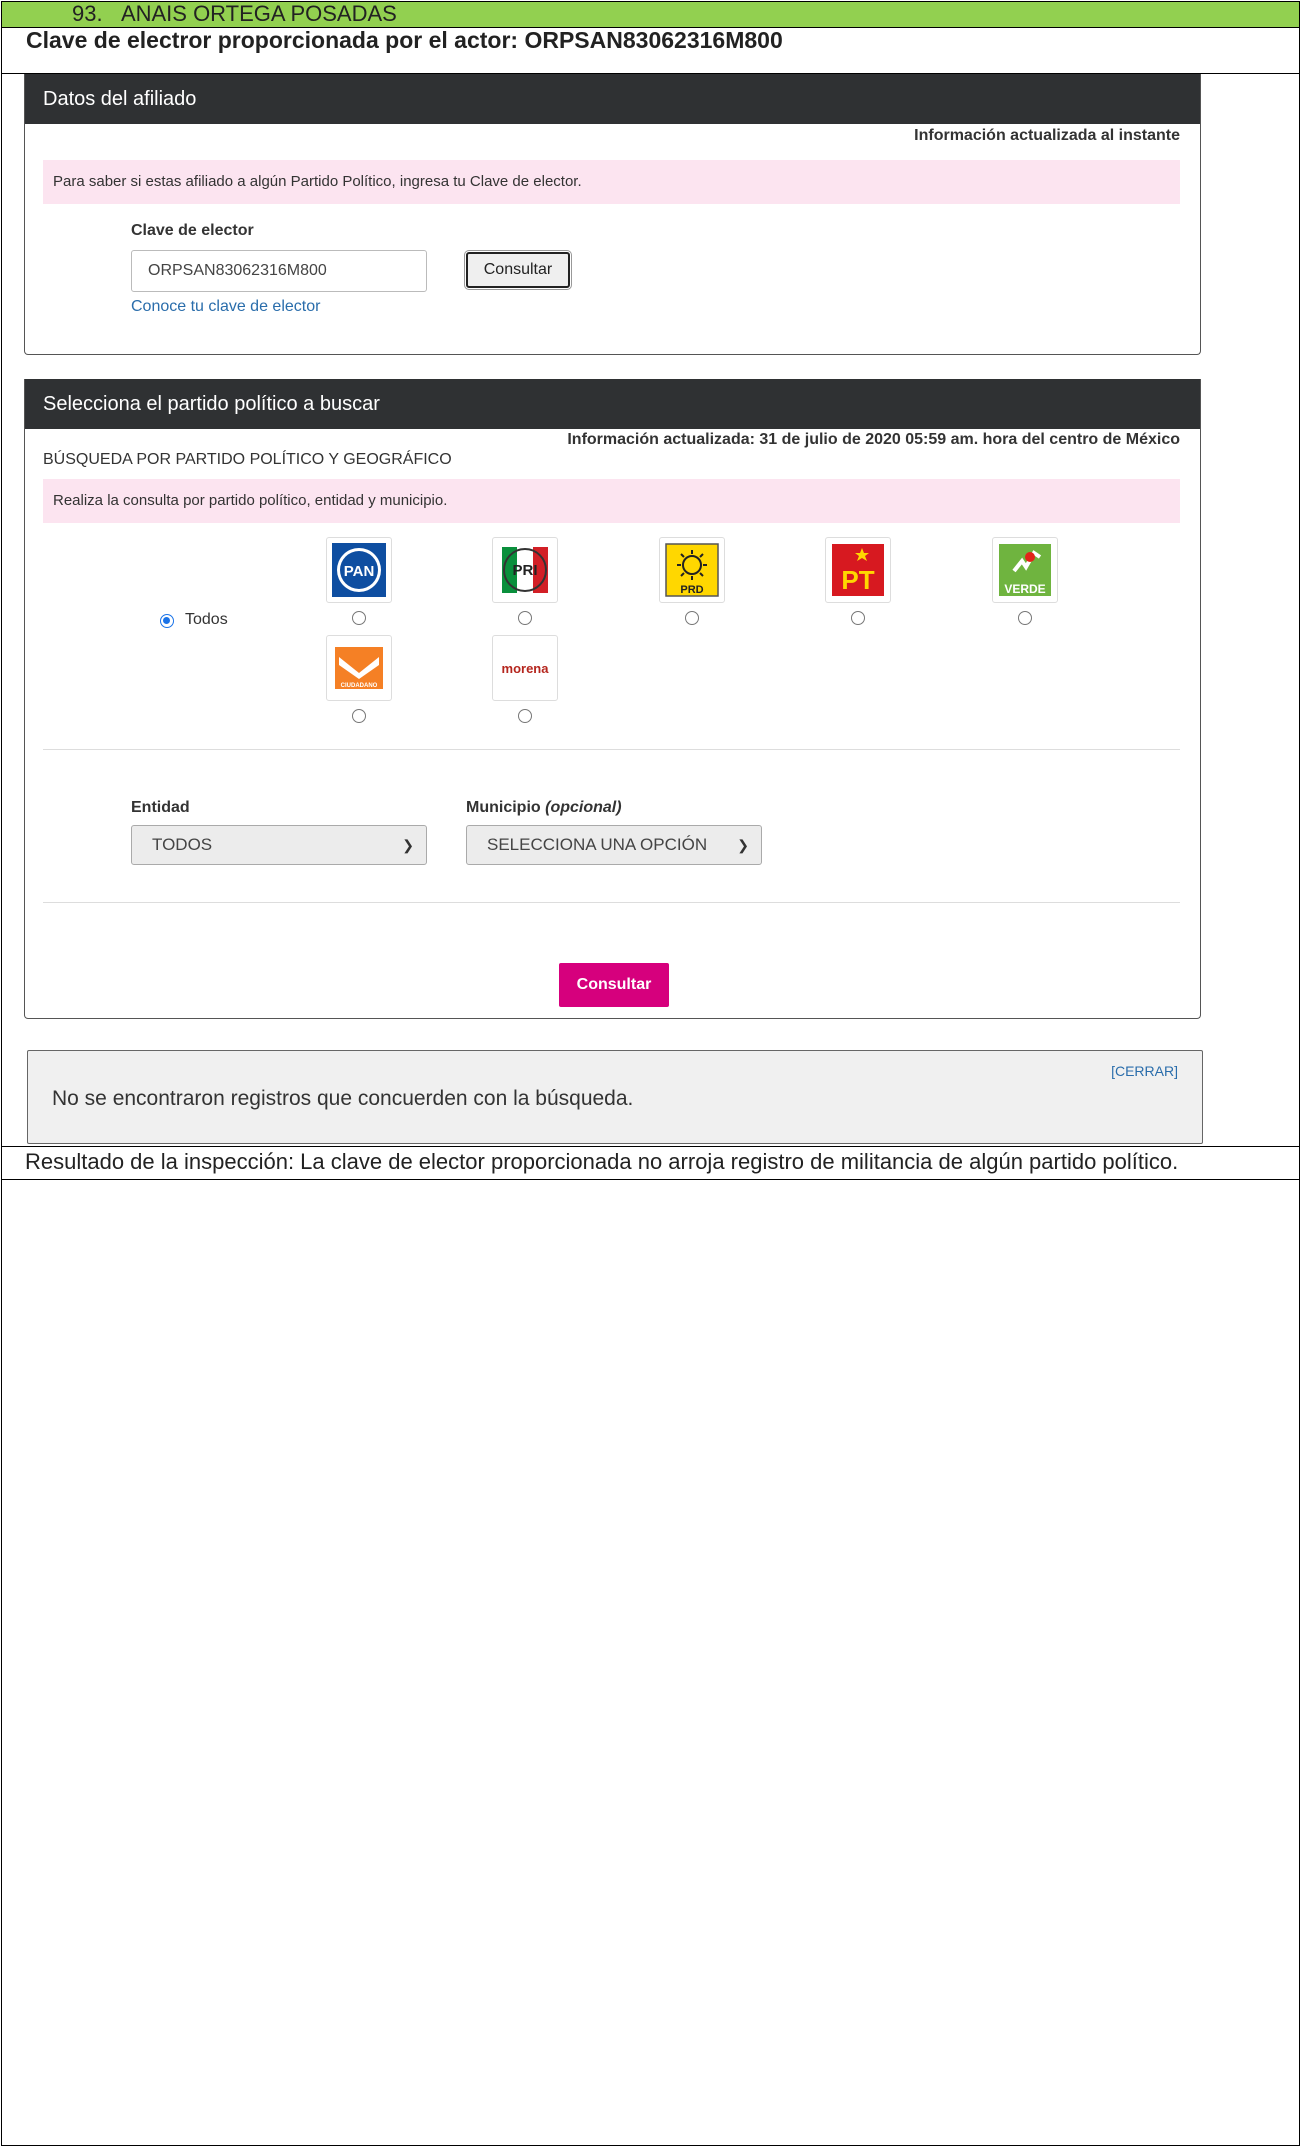 The image size is (1303, 2148). Describe the element at coordinates (691, 590) in the screenshot. I see `prd-text: PRD` at that location.